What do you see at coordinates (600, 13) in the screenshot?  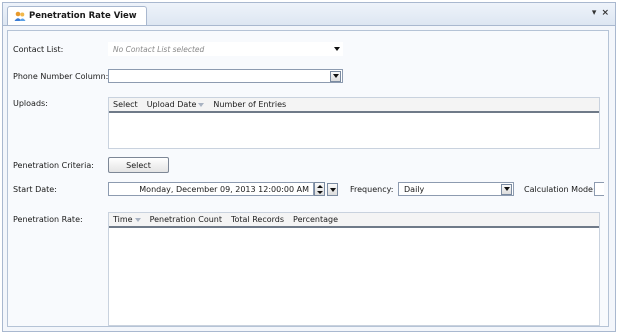 I see `window-controls: ▾ ×` at bounding box center [600, 13].